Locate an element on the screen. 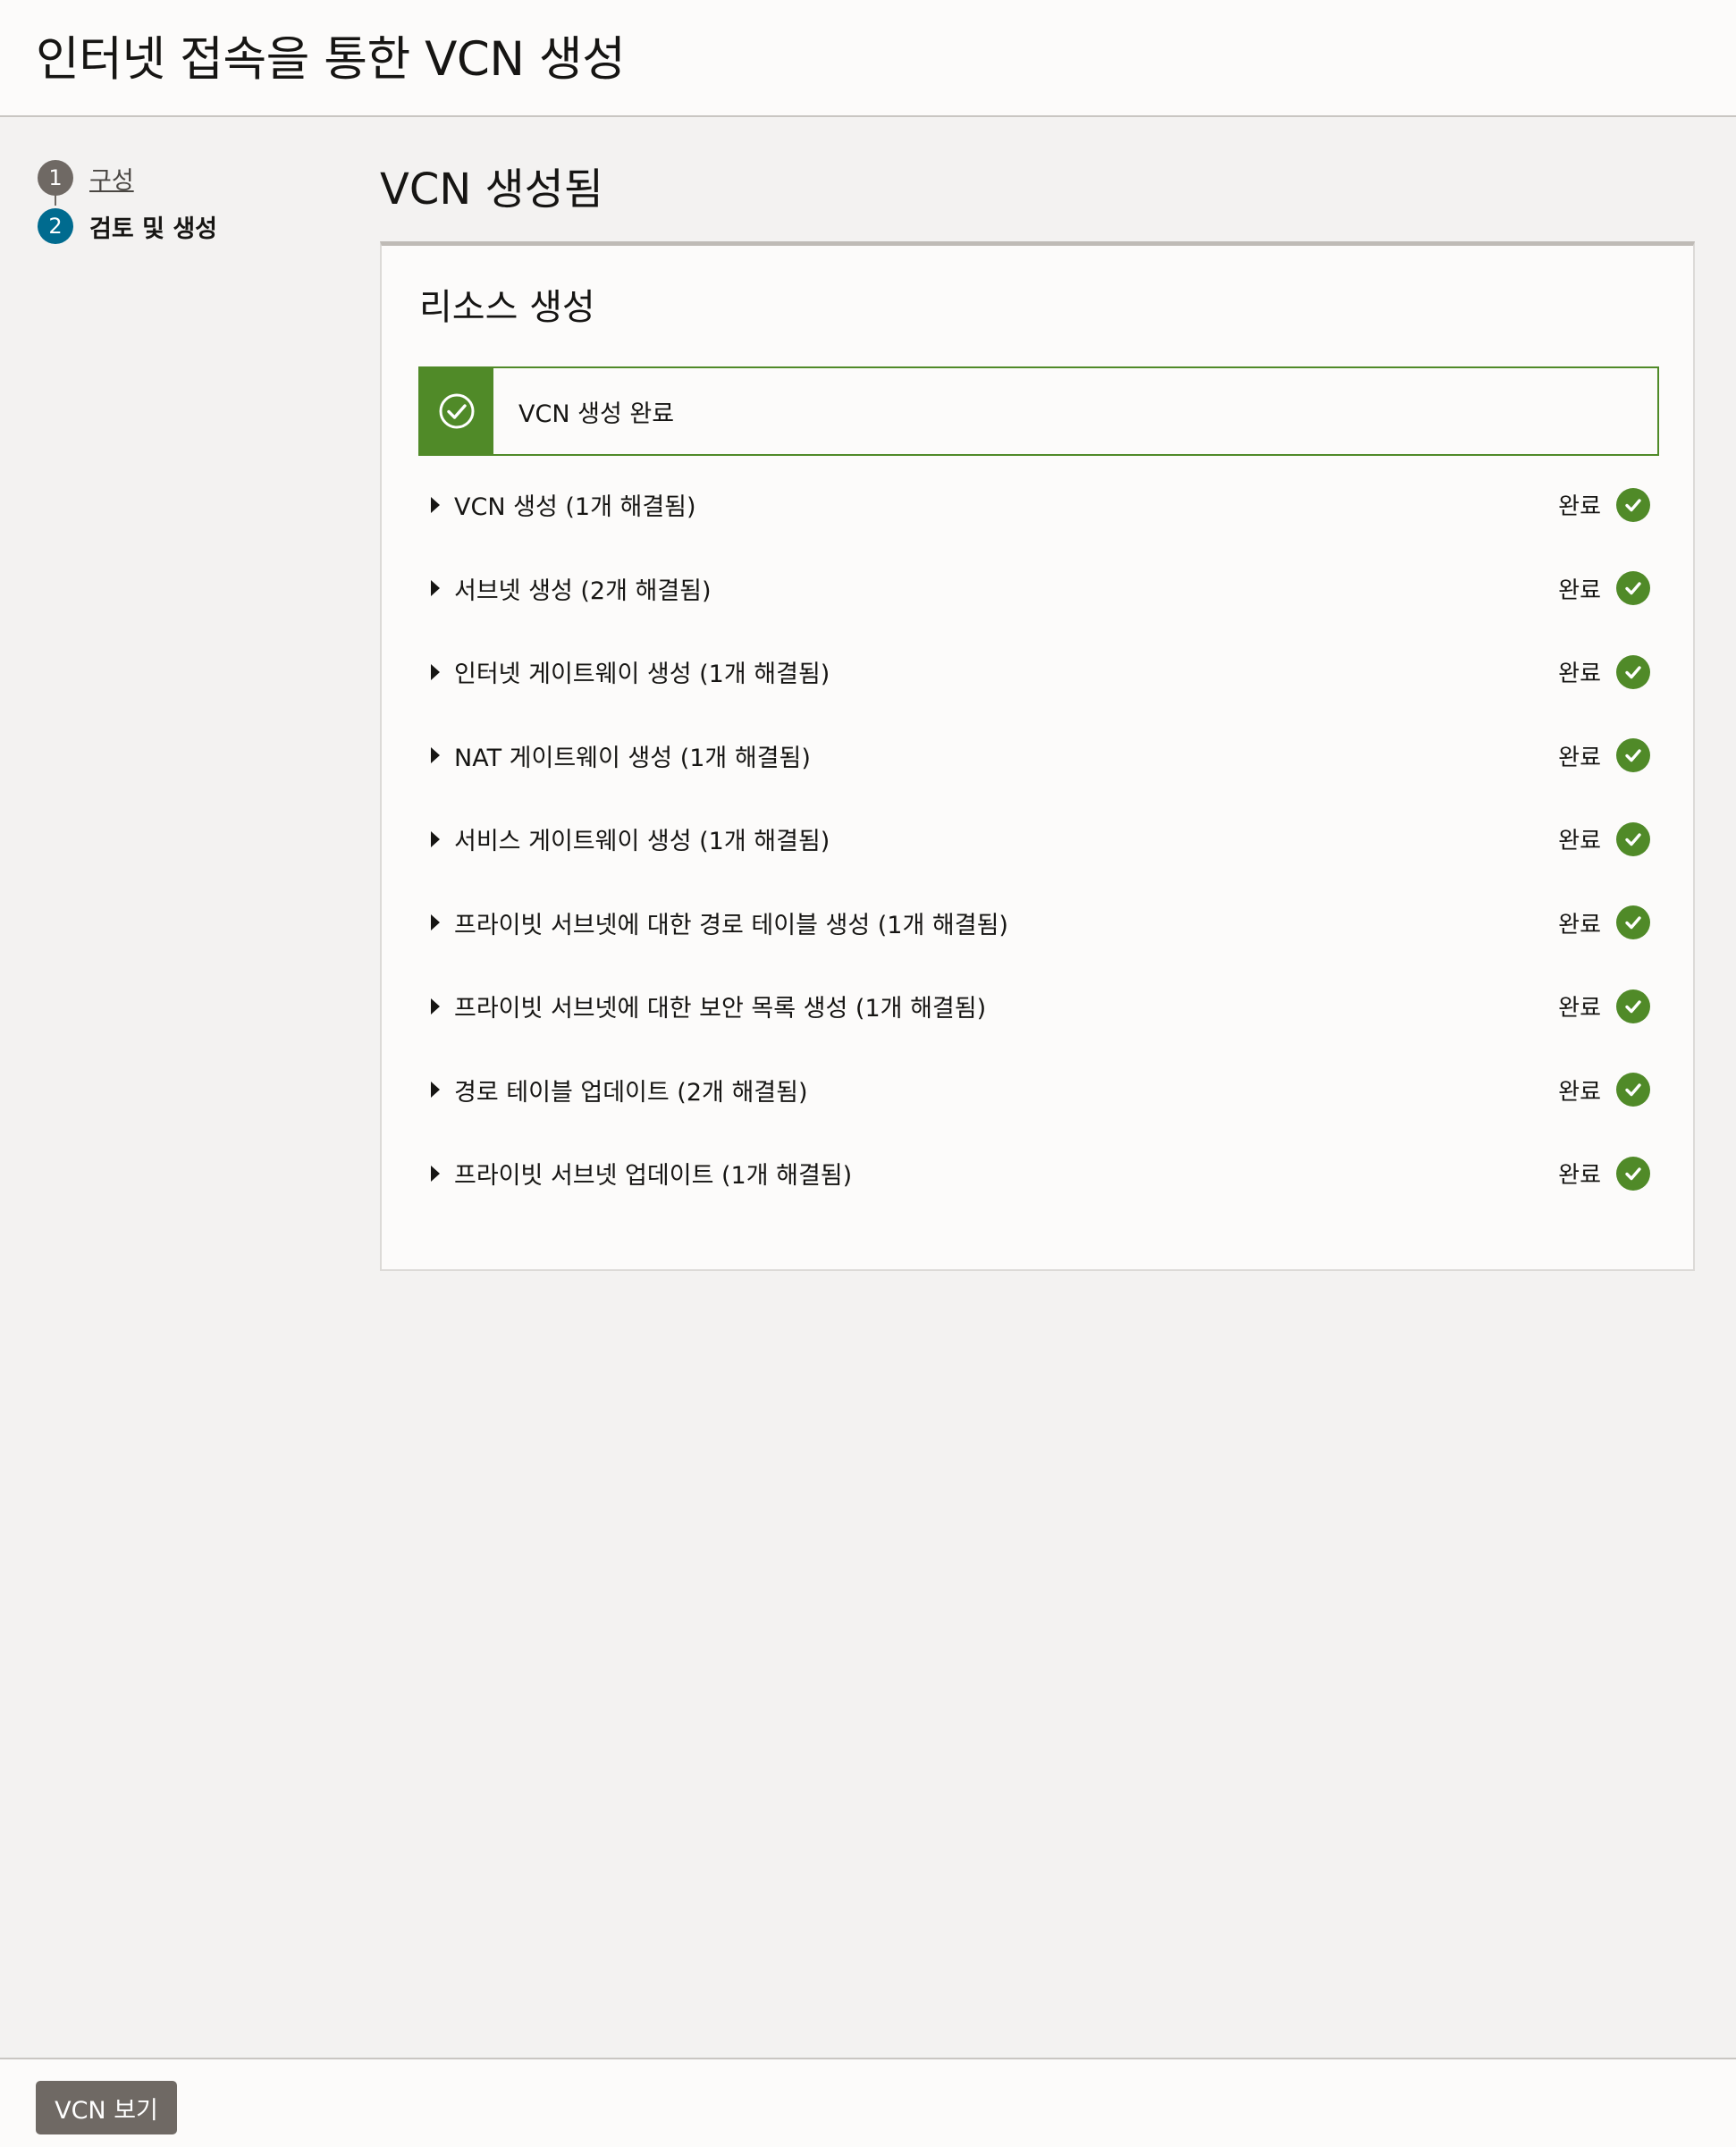 The height and width of the screenshot is (2147, 1736). step-label-configure: 구성 is located at coordinates (111, 178).